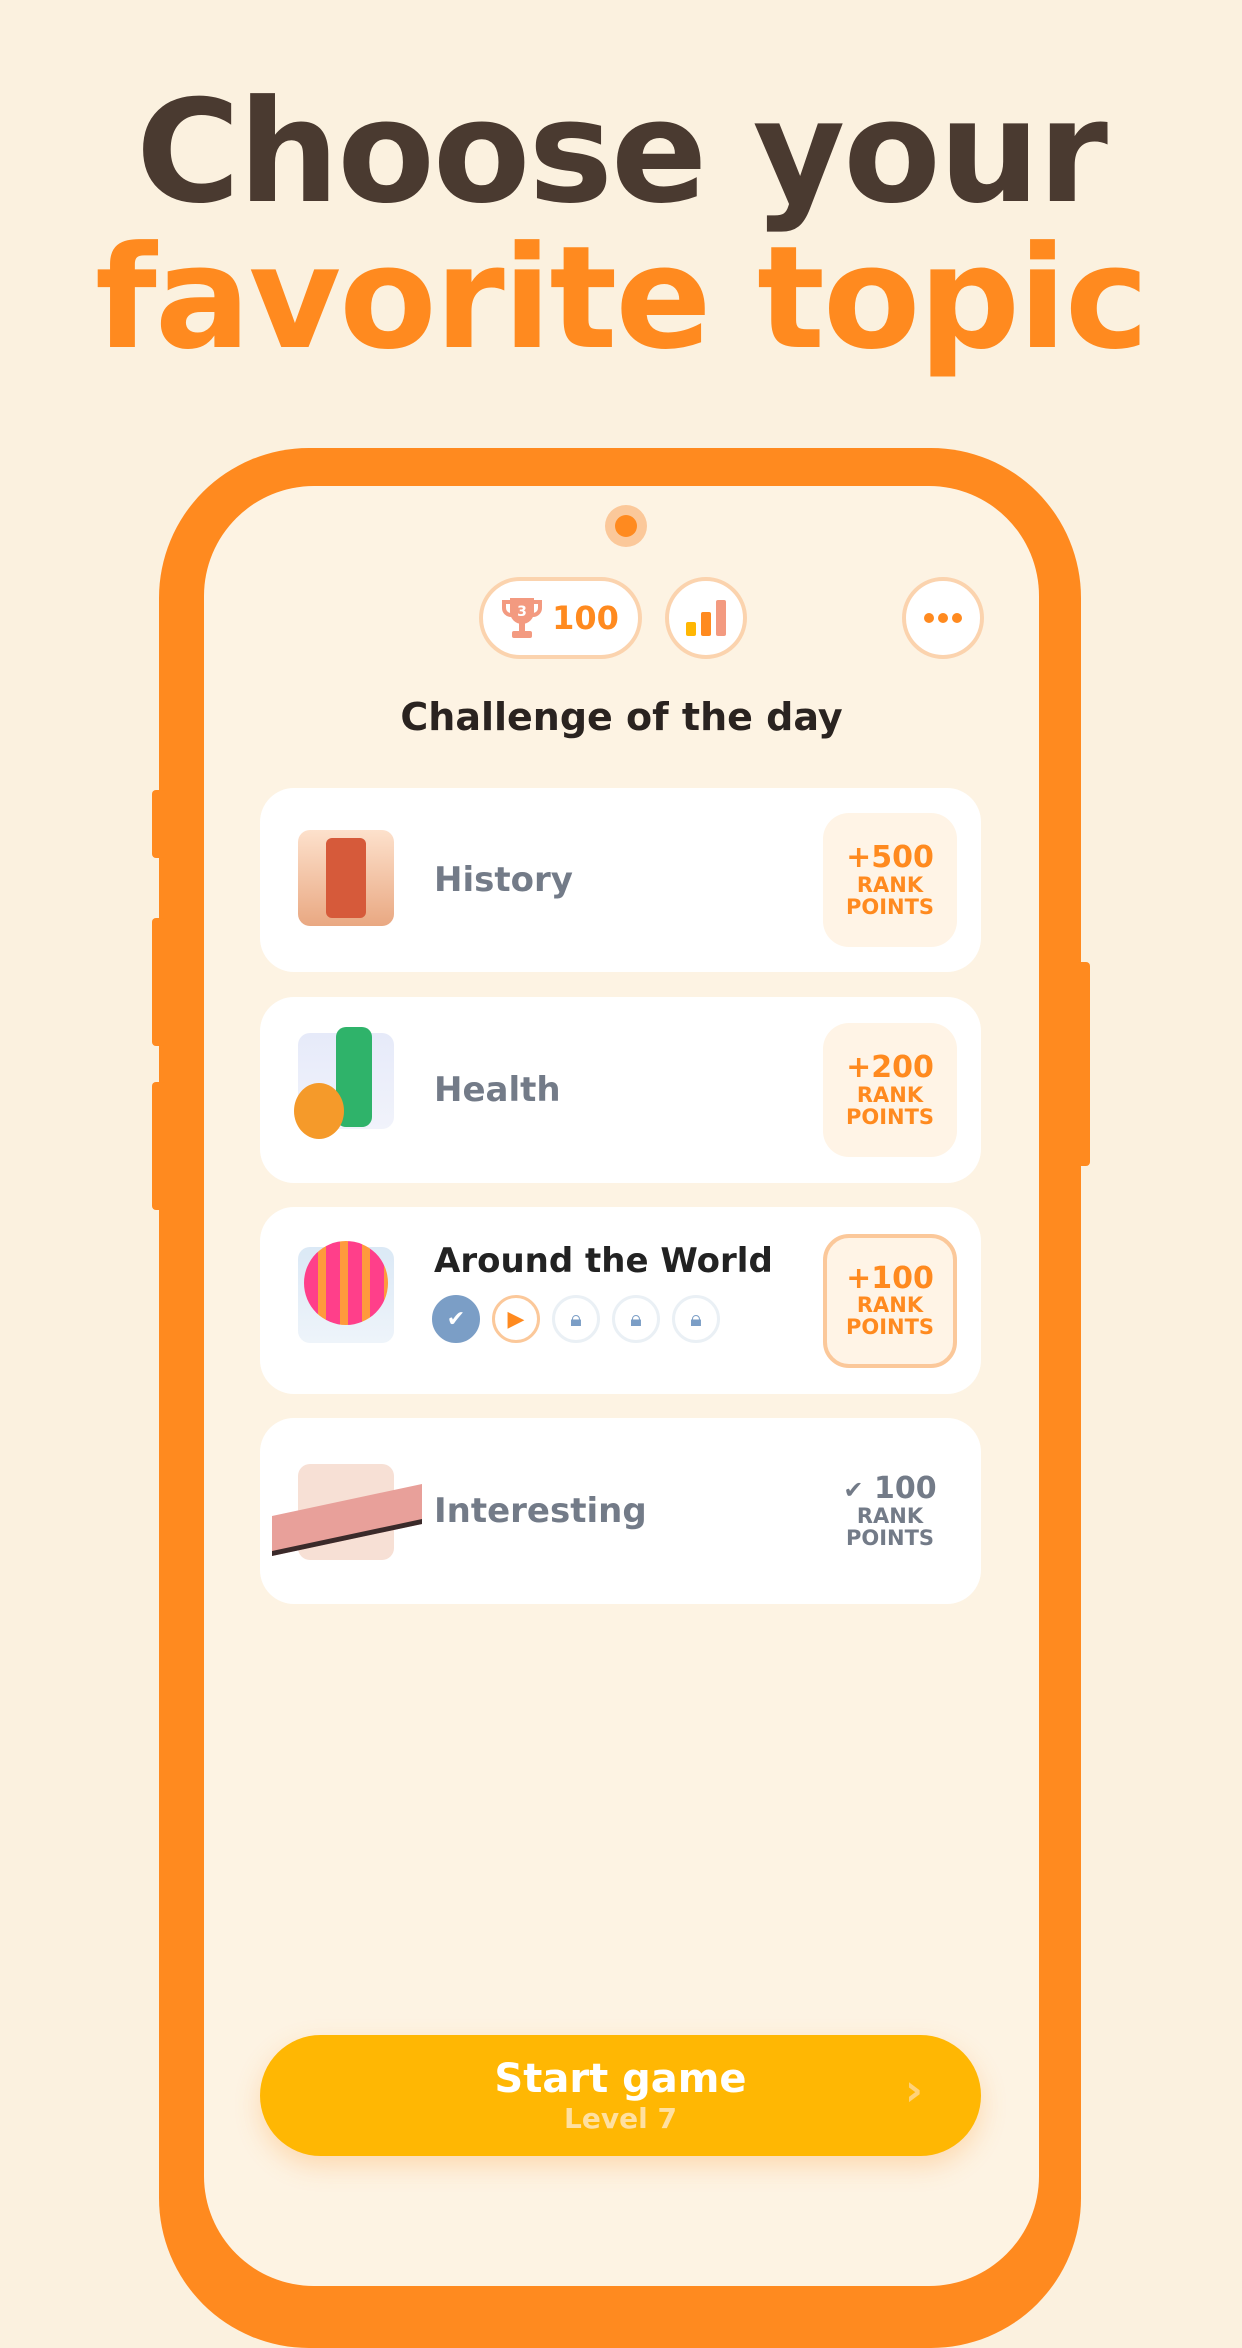 This screenshot has width=1242, height=2348. What do you see at coordinates (620, 880) in the screenshot?
I see `topic-card-history: History +500 RANK POINTS` at bounding box center [620, 880].